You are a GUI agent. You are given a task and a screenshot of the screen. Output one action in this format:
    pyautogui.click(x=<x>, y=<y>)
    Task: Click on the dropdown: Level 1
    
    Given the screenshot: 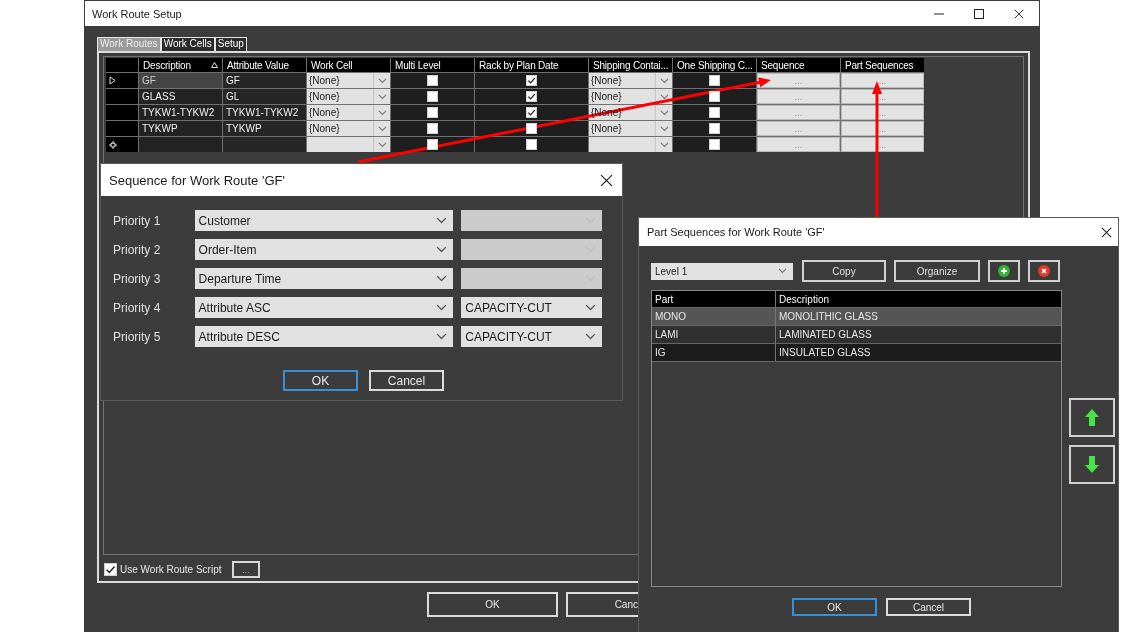 What is the action you would take?
    pyautogui.click(x=722, y=271)
    